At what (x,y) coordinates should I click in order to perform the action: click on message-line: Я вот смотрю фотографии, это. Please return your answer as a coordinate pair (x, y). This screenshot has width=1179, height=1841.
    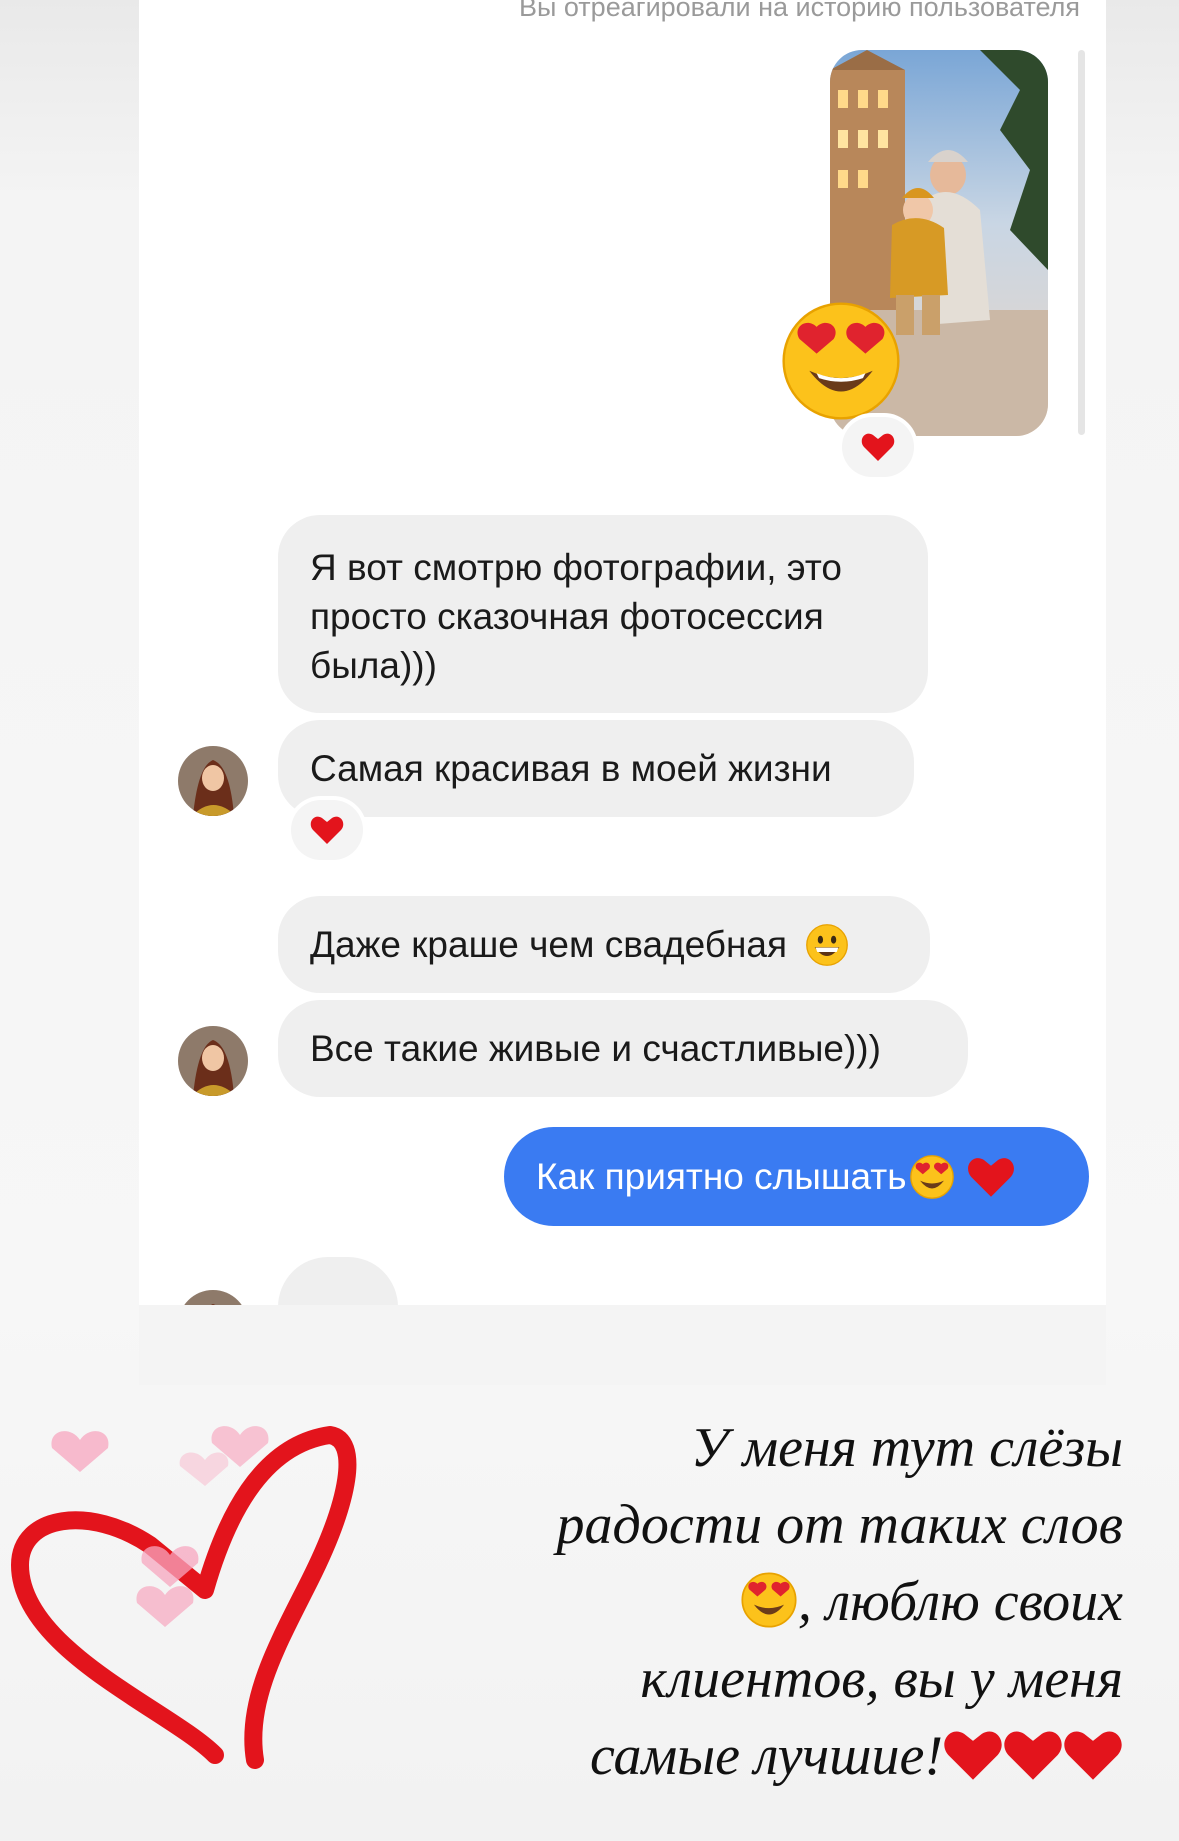
    Looking at the image, I should click on (576, 567).